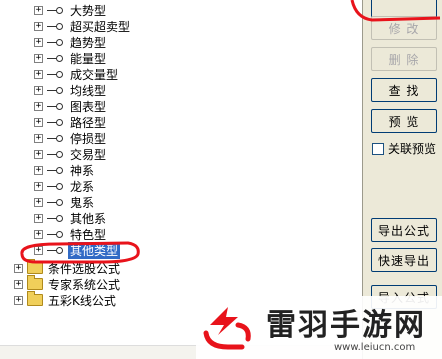 This screenshot has height=359, width=442. Describe the element at coordinates (88, 234) in the screenshot. I see `tree-item-label: 特色型` at that location.